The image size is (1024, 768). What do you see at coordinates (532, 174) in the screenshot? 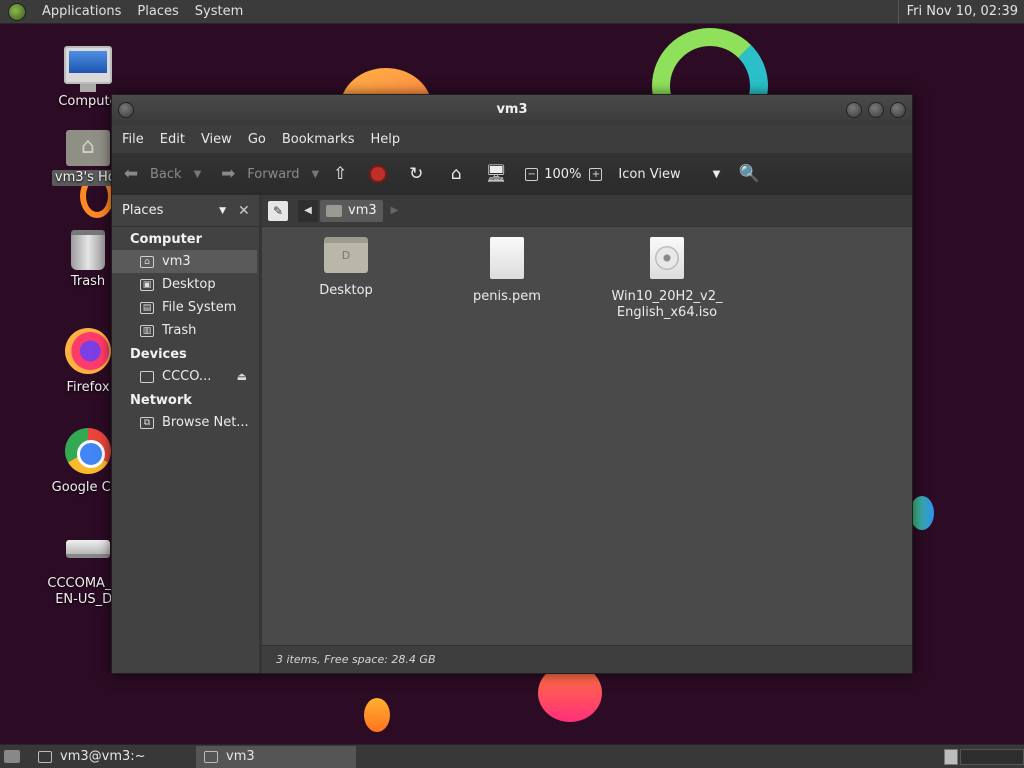
I see `zoom-out-icon: −` at bounding box center [532, 174].